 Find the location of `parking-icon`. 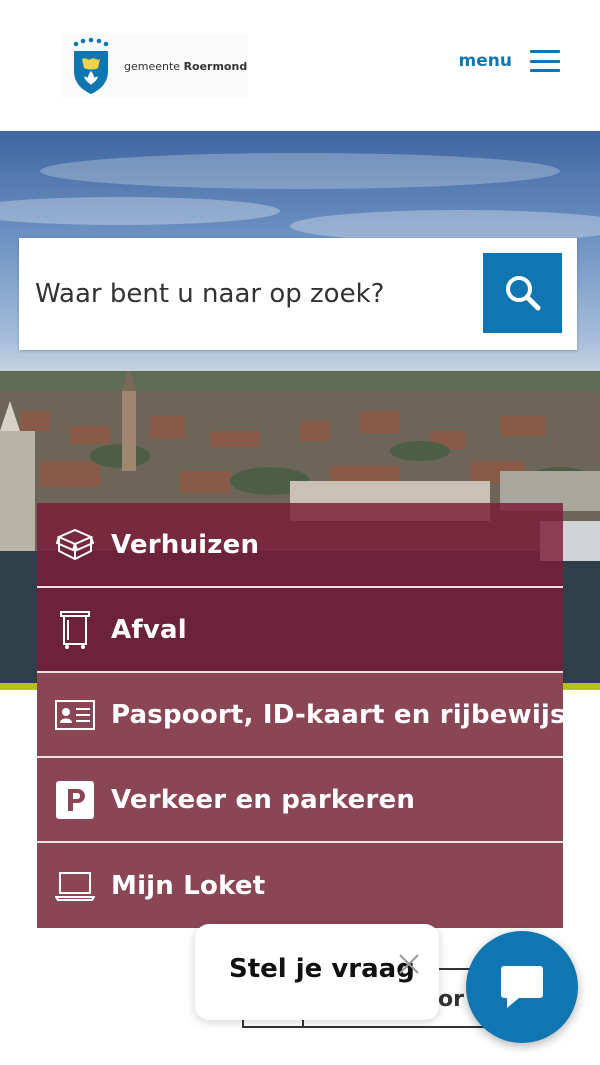

parking-icon is located at coordinates (75, 800).